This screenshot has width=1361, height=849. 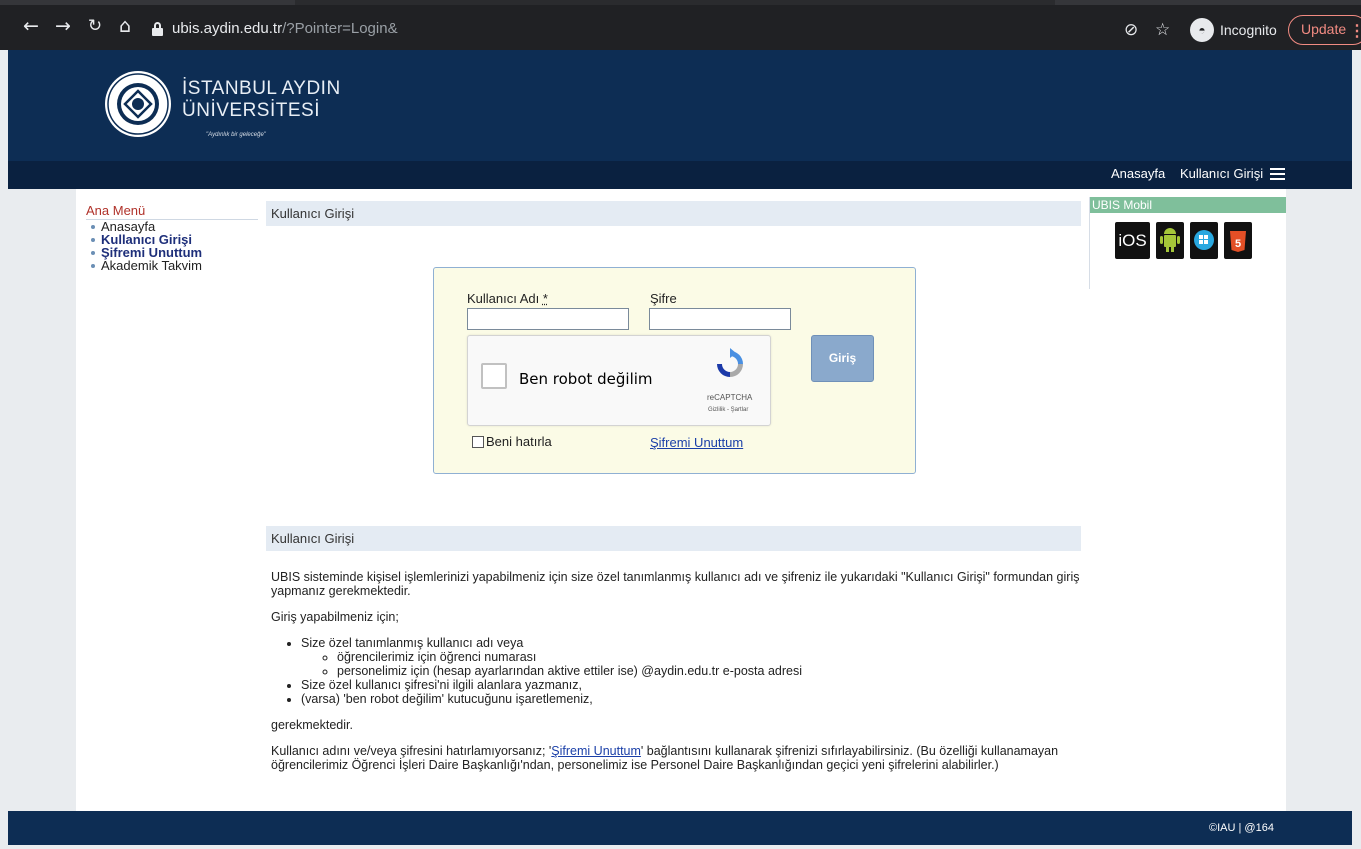 I want to click on mobile-apps-panel: UBIS Mobil iOS 5, so click(x=1187, y=243).